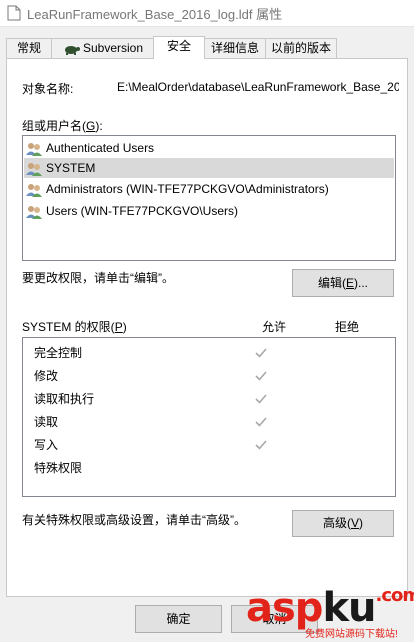 Image resolution: width=414 pixels, height=642 pixels. I want to click on ok-label: 确定, so click(178, 619).